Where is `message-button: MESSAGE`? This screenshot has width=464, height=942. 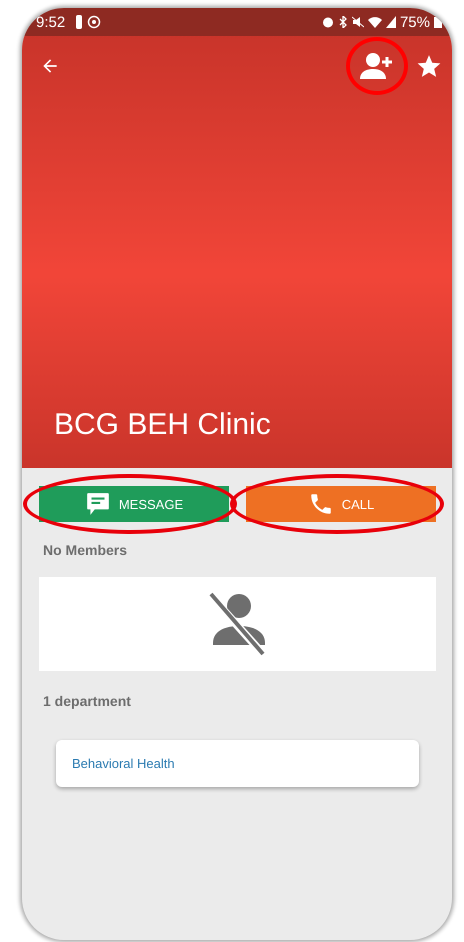
message-button: MESSAGE is located at coordinates (134, 504).